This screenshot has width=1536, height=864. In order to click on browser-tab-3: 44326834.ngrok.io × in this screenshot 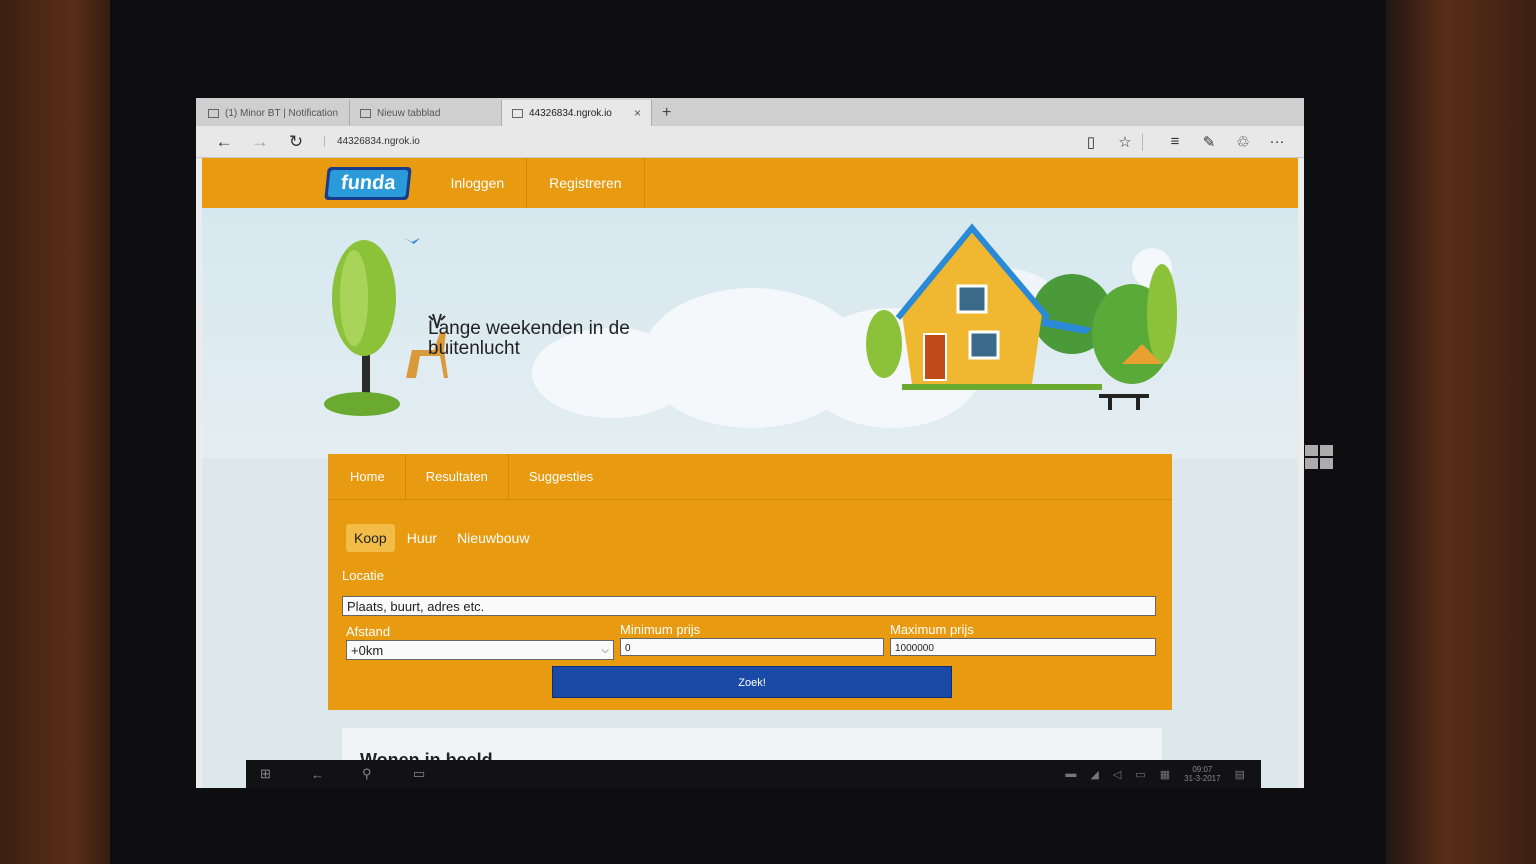, I will do `click(577, 113)`.